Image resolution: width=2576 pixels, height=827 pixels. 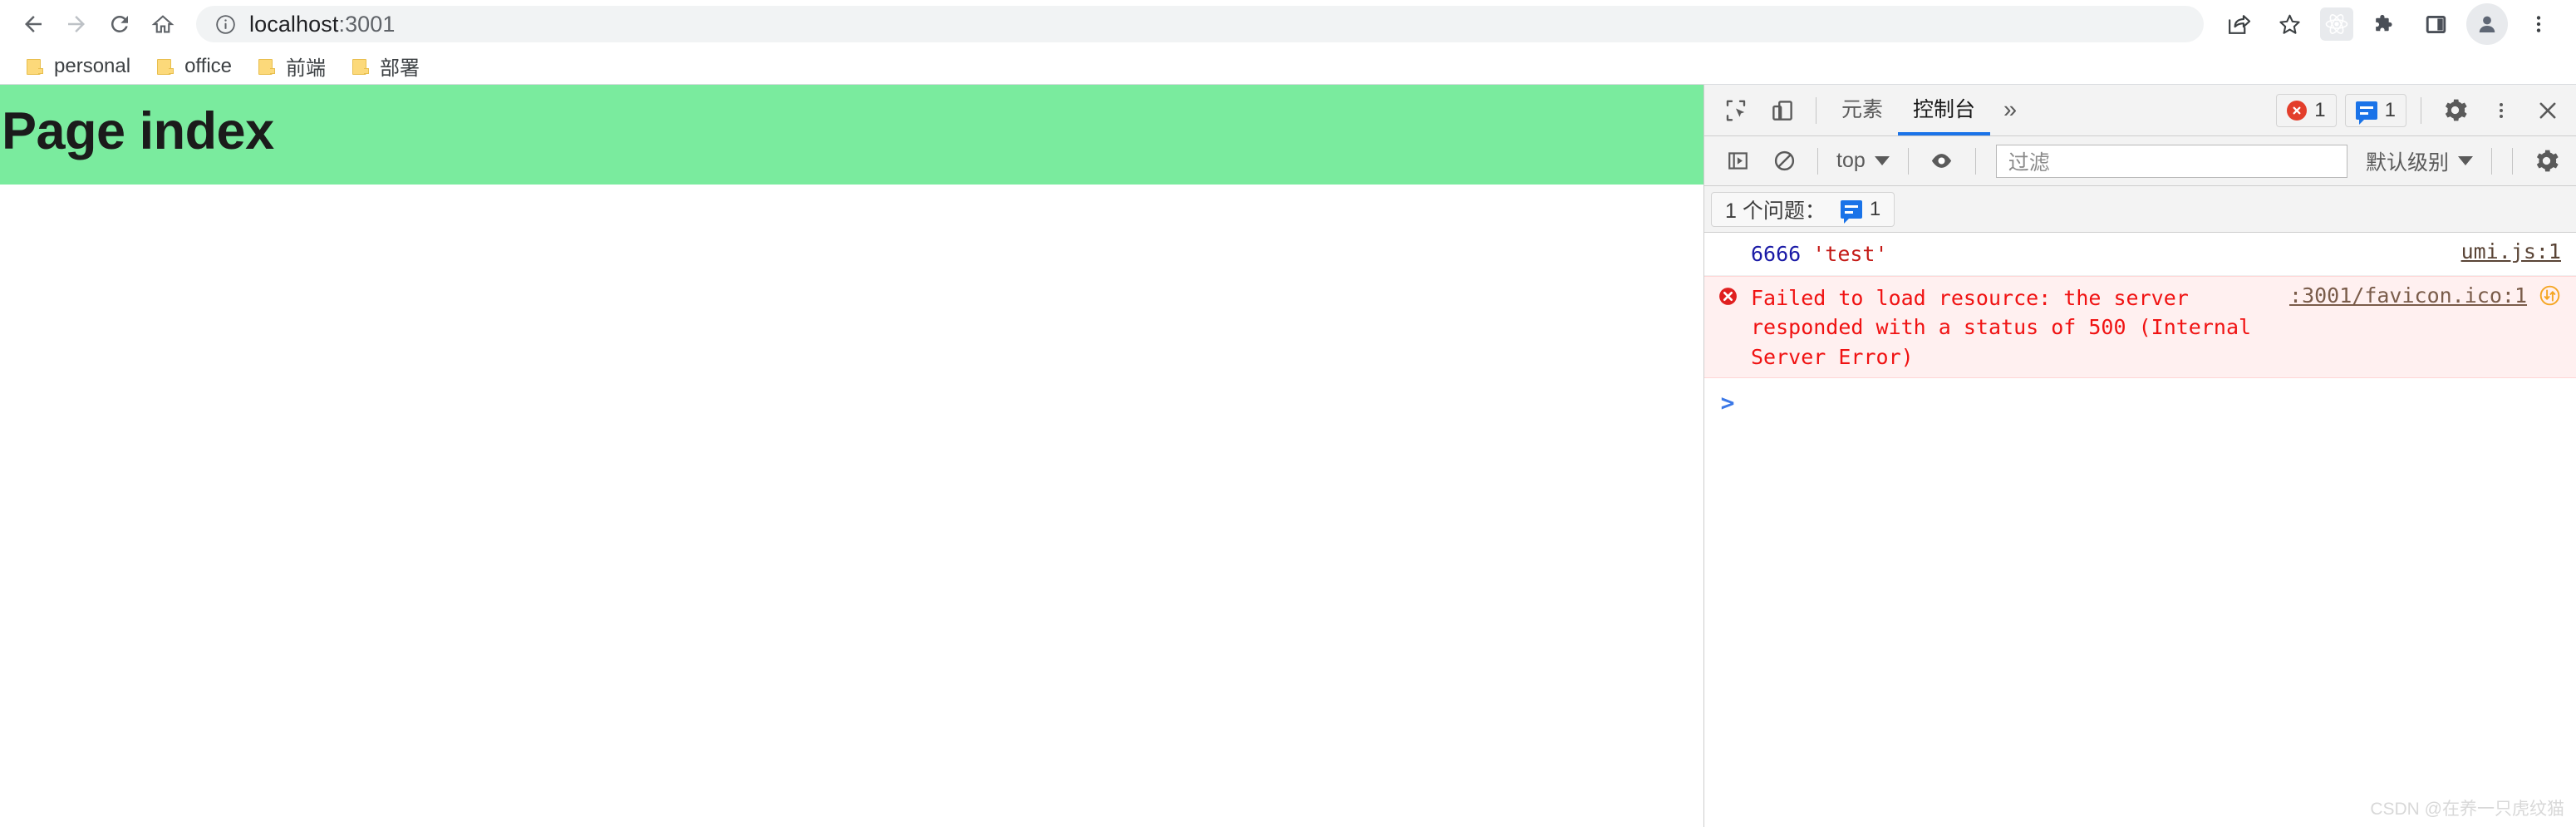 I want to click on toolbar-actions, so click(x=2388, y=24).